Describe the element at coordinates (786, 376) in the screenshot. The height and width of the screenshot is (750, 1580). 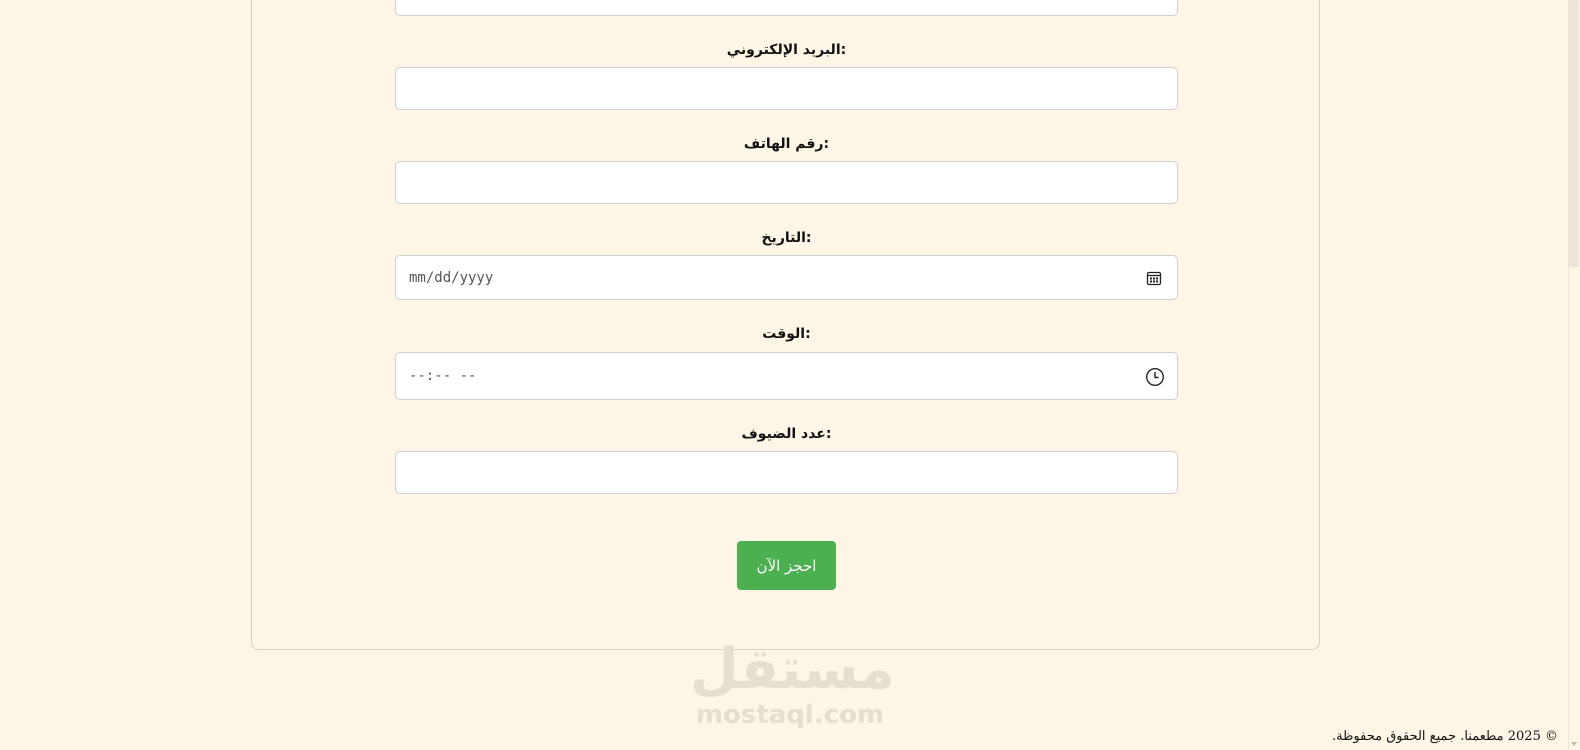
I see `time-field: --:-- --` at that location.